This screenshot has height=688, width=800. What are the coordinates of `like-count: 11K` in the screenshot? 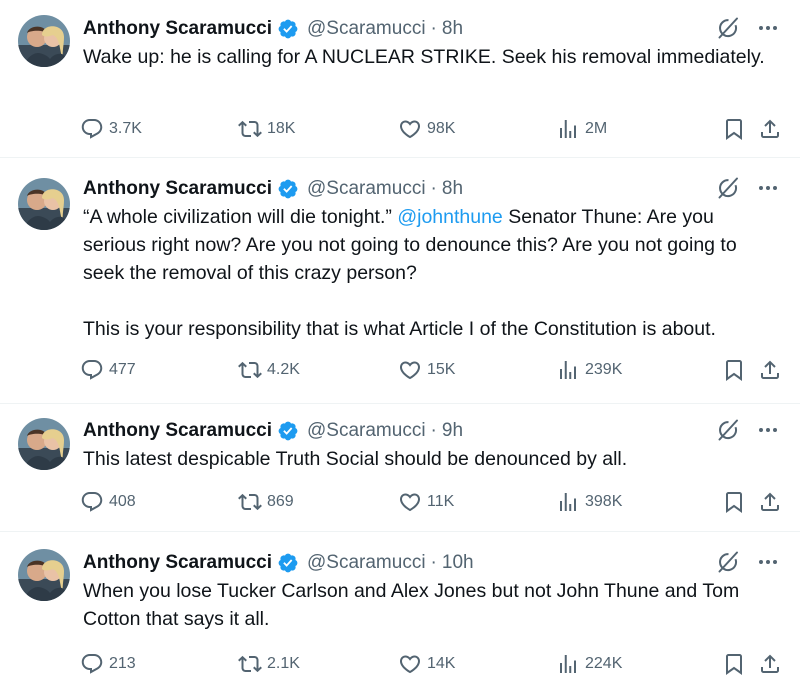 It's located at (441, 501).